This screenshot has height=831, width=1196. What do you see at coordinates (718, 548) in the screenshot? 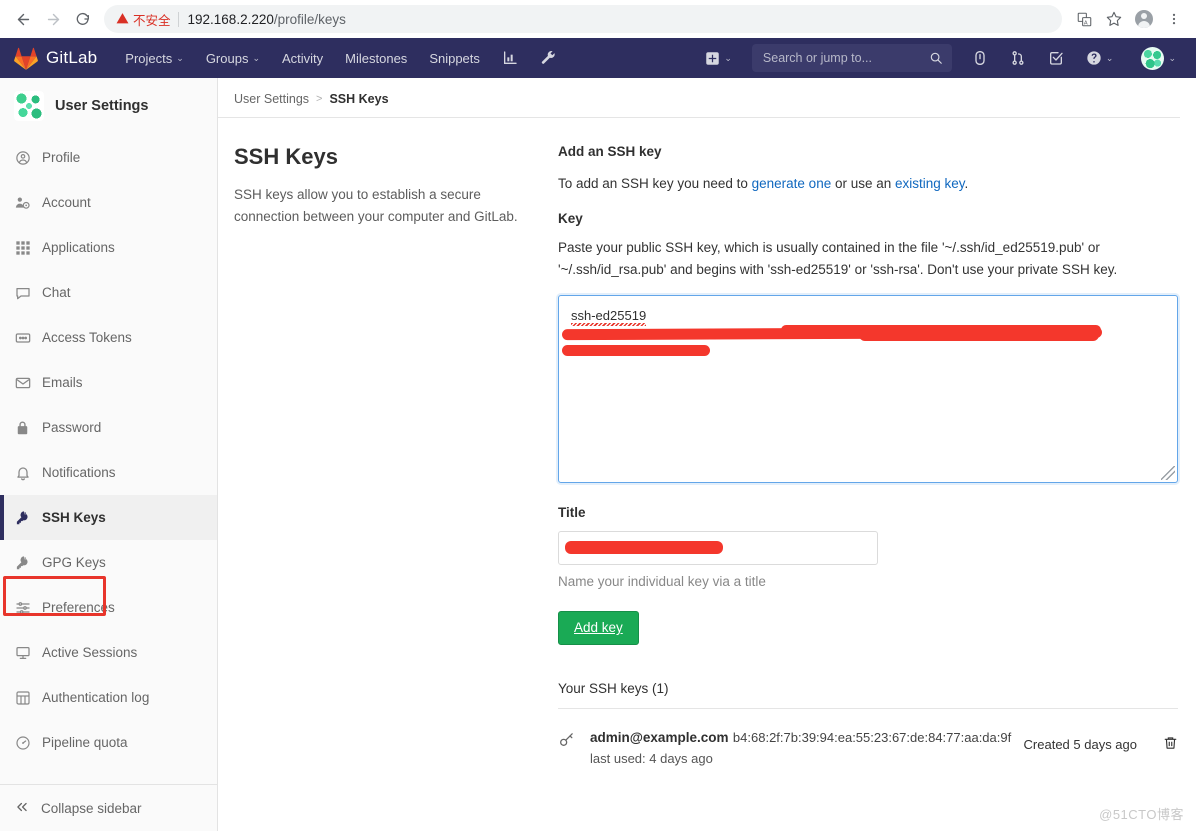
I see `title-input` at bounding box center [718, 548].